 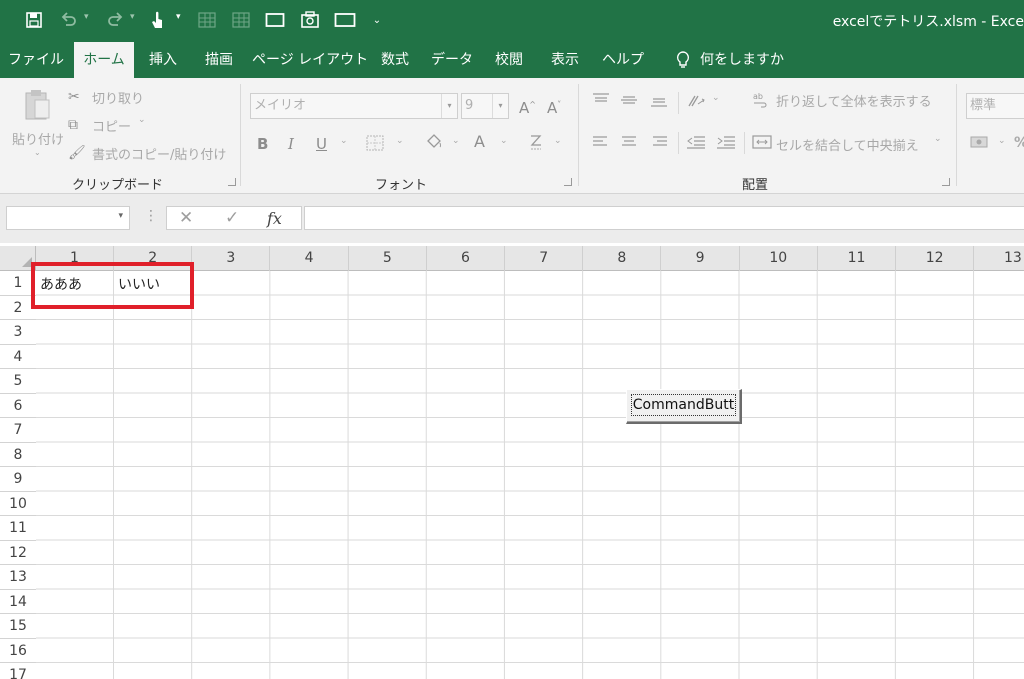 I want to click on camera-icon, so click(x=310, y=20).